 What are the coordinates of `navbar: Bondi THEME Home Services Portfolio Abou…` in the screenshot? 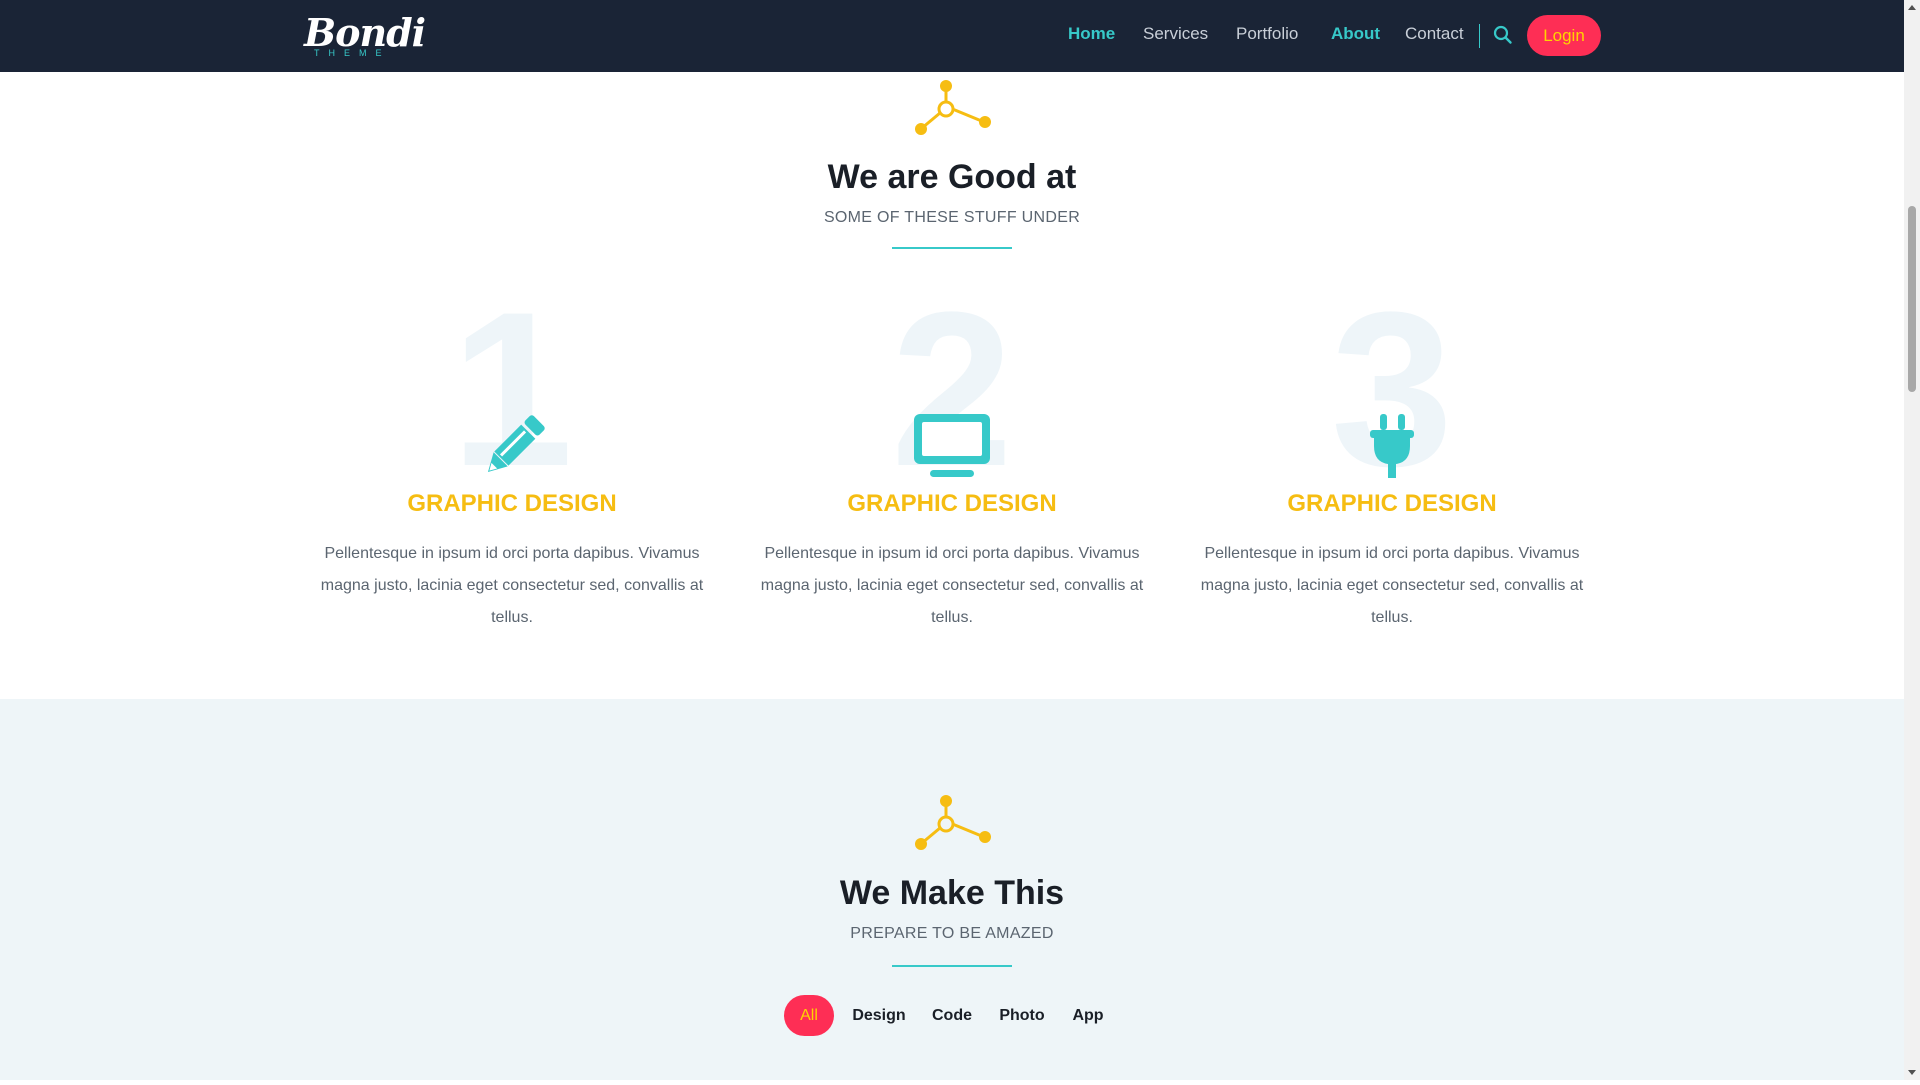 It's located at (952, 36).